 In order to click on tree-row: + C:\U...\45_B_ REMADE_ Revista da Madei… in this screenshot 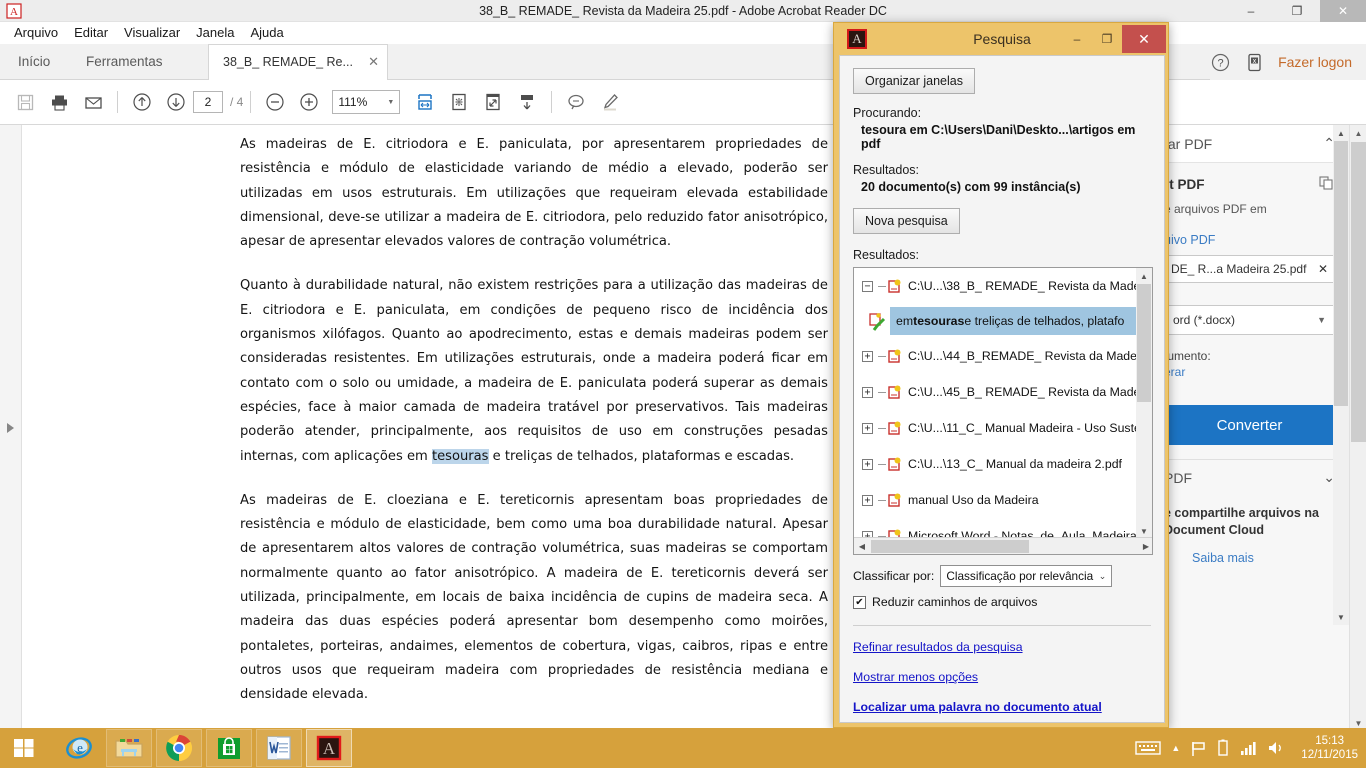, I will do `click(995, 392)`.